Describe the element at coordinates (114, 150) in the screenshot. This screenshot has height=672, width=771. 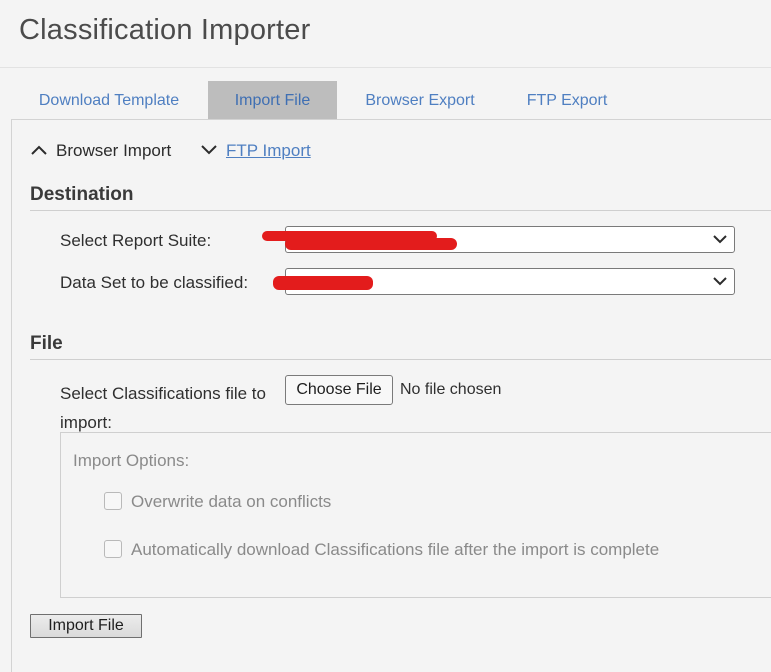
I see `browser-import-label: Browser Import` at that location.